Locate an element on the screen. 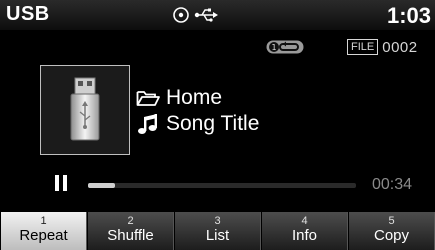  softkey-number: 5 is located at coordinates (391, 221).